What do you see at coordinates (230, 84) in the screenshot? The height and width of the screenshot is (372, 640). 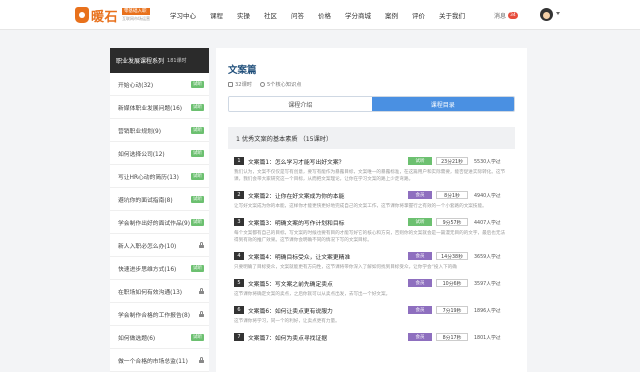 I see `clock-icon` at bounding box center [230, 84].